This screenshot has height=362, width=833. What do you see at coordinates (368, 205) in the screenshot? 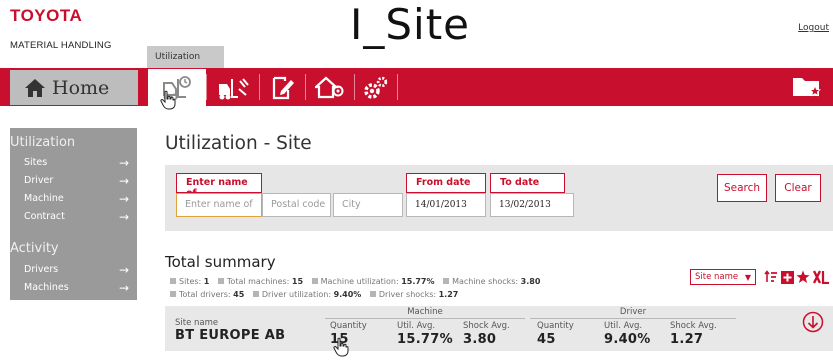
I see `city-input: City` at bounding box center [368, 205].